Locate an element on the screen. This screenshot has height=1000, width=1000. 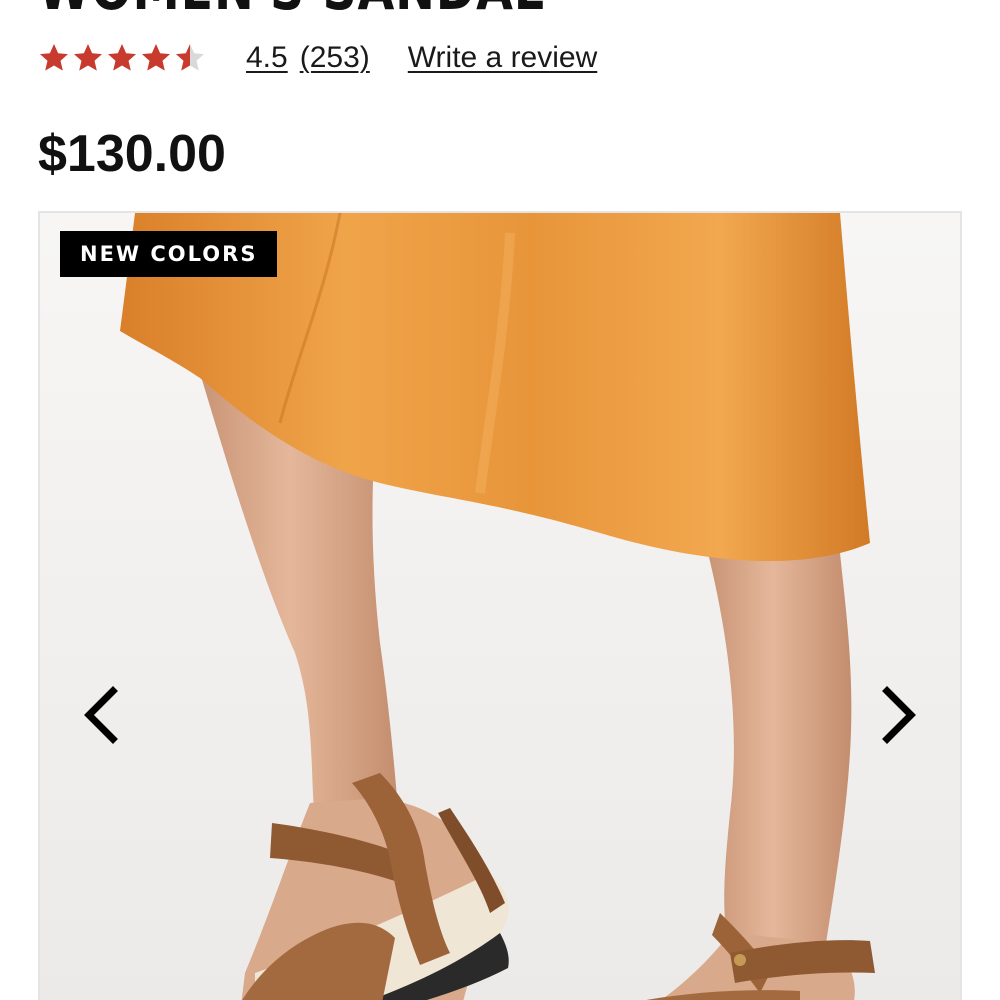
next-image-button is located at coordinates (899, 715).